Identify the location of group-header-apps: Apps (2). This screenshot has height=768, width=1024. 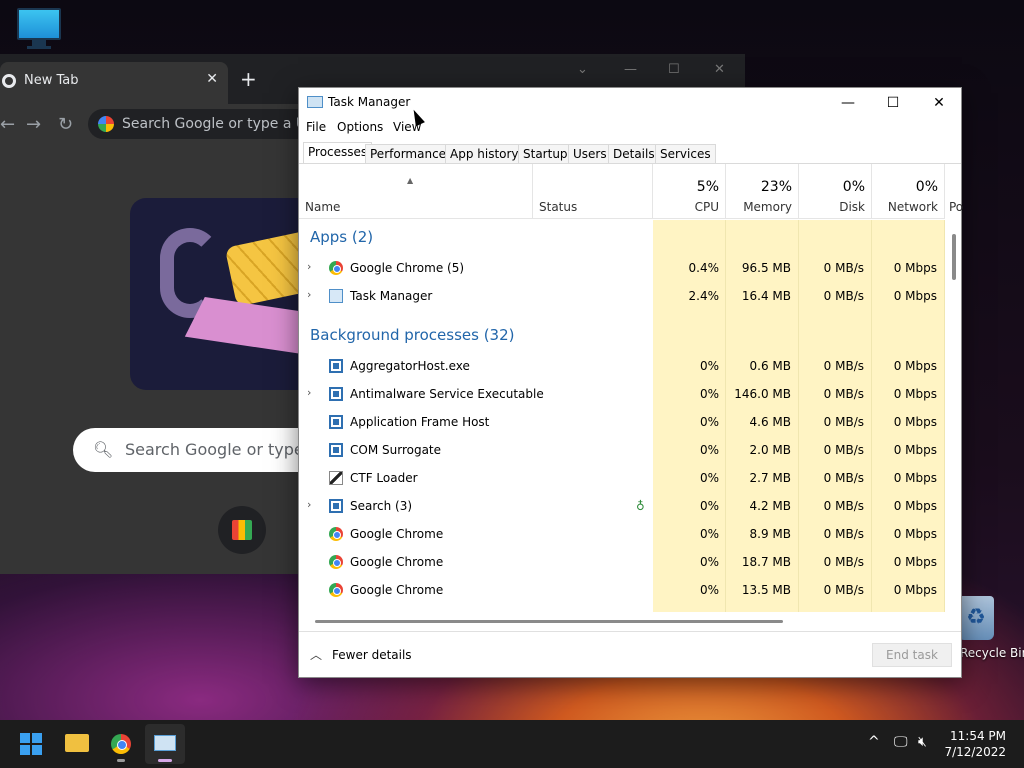
(341, 237).